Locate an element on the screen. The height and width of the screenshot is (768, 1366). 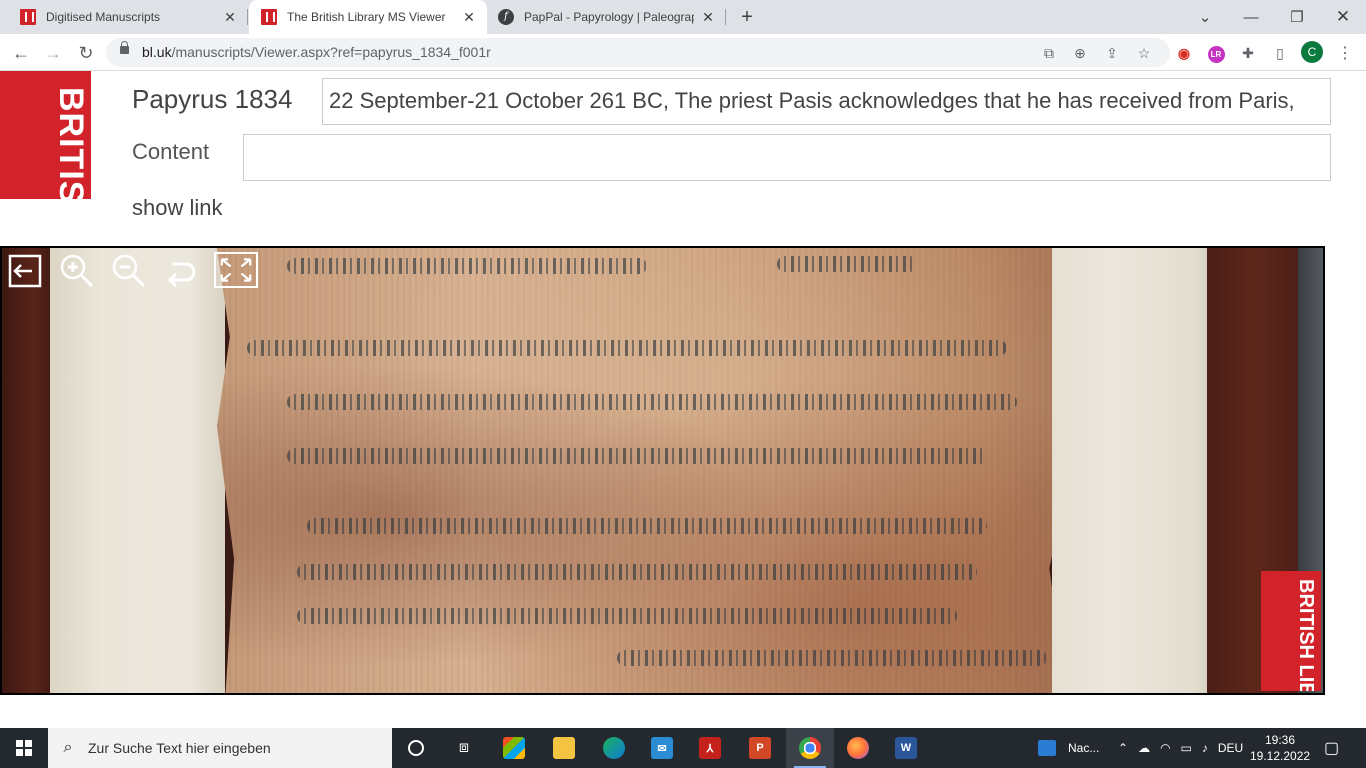
start-button is located at coordinates (24, 748).